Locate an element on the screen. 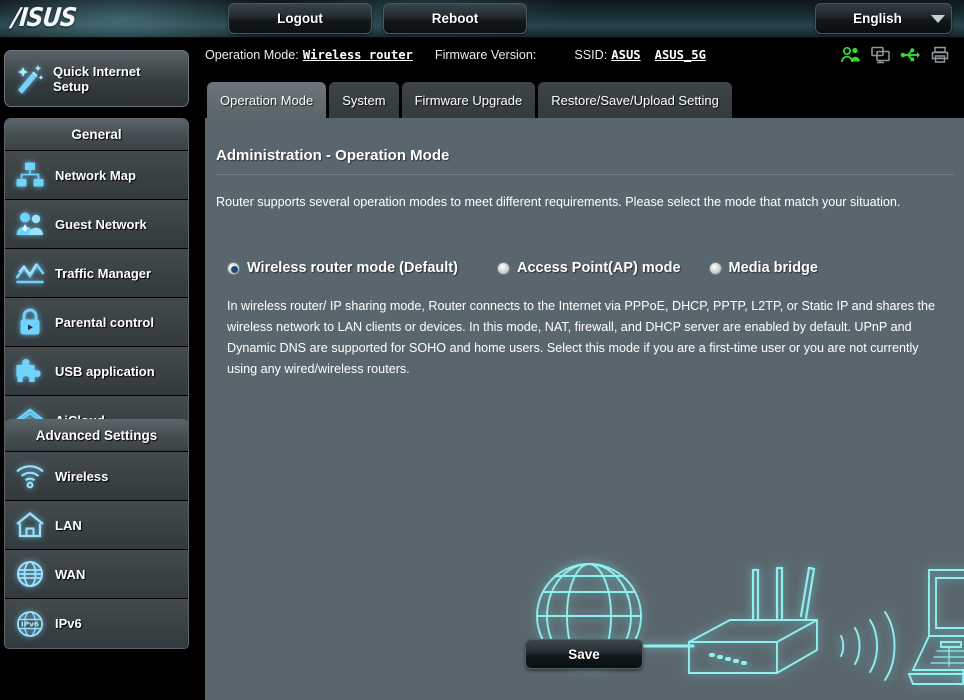  house-icon is located at coordinates (30, 525).